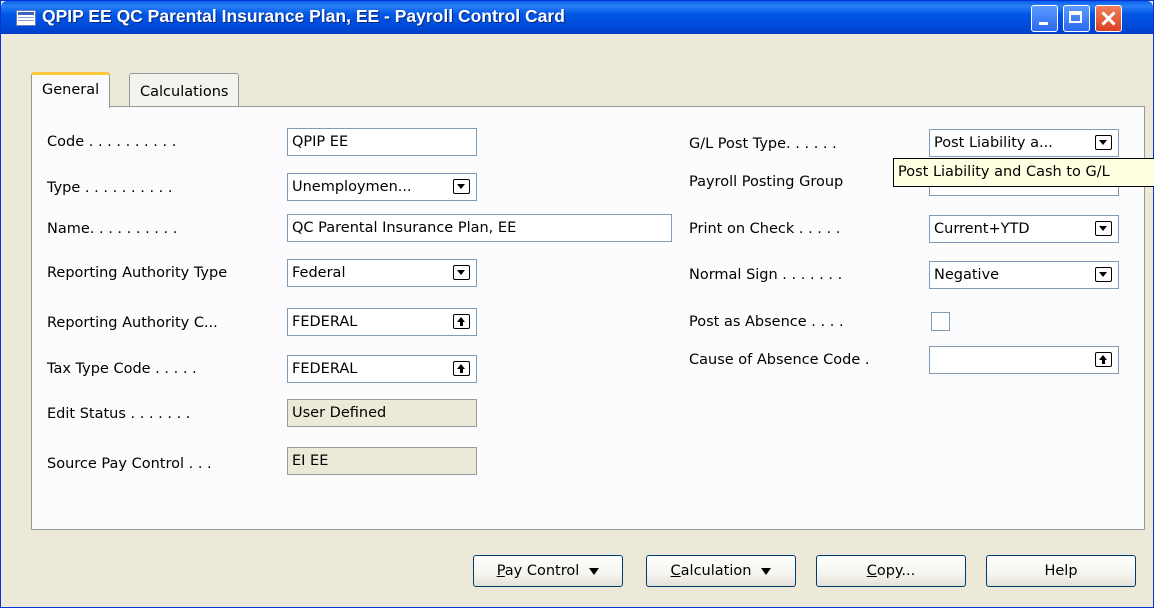  What do you see at coordinates (1061, 571) in the screenshot?
I see `help-button: Help` at bounding box center [1061, 571].